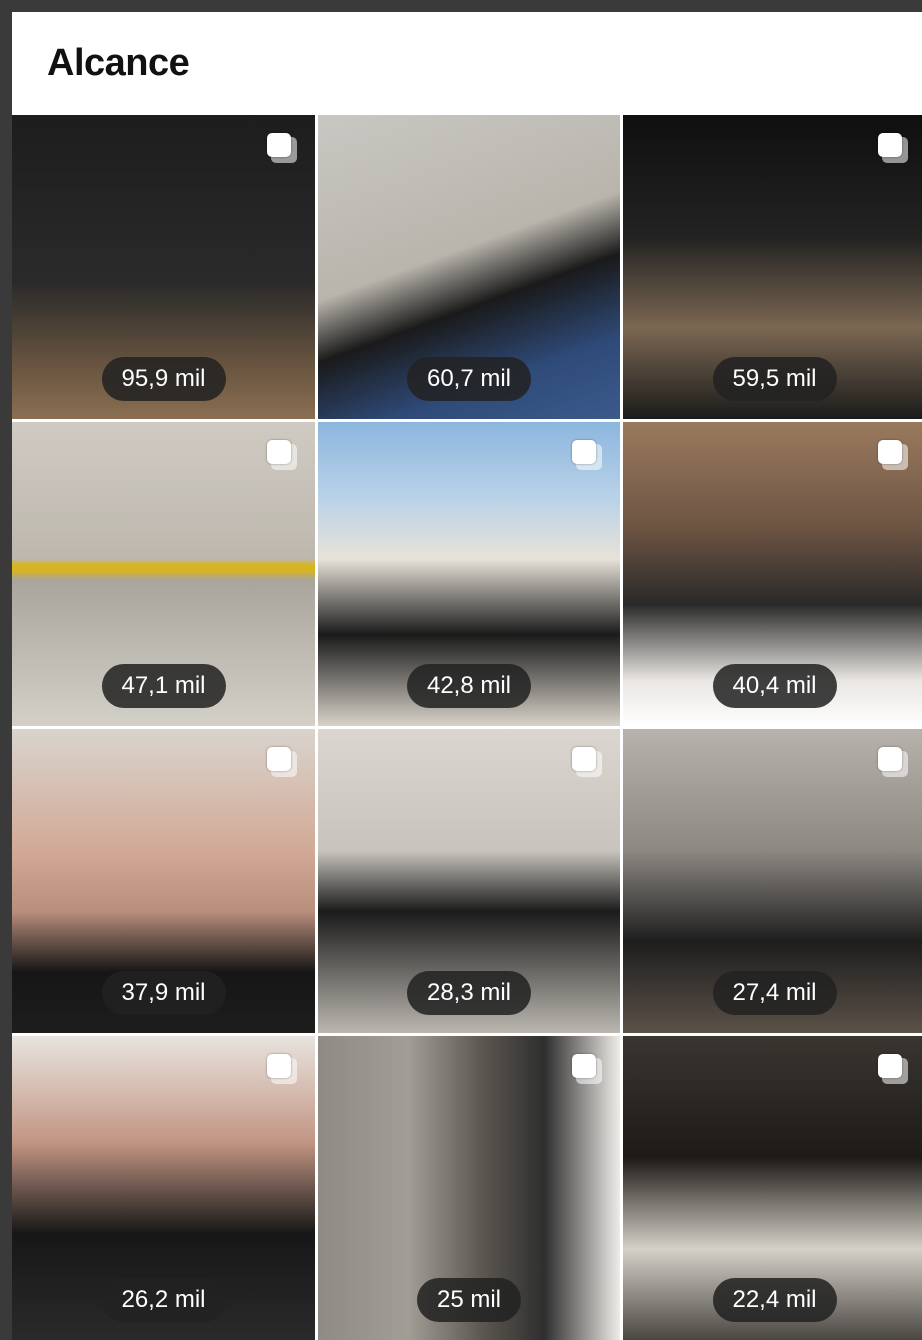 This screenshot has width=922, height=1340. What do you see at coordinates (163, 1300) in the screenshot?
I see `reach-badge: 26,2 mil` at bounding box center [163, 1300].